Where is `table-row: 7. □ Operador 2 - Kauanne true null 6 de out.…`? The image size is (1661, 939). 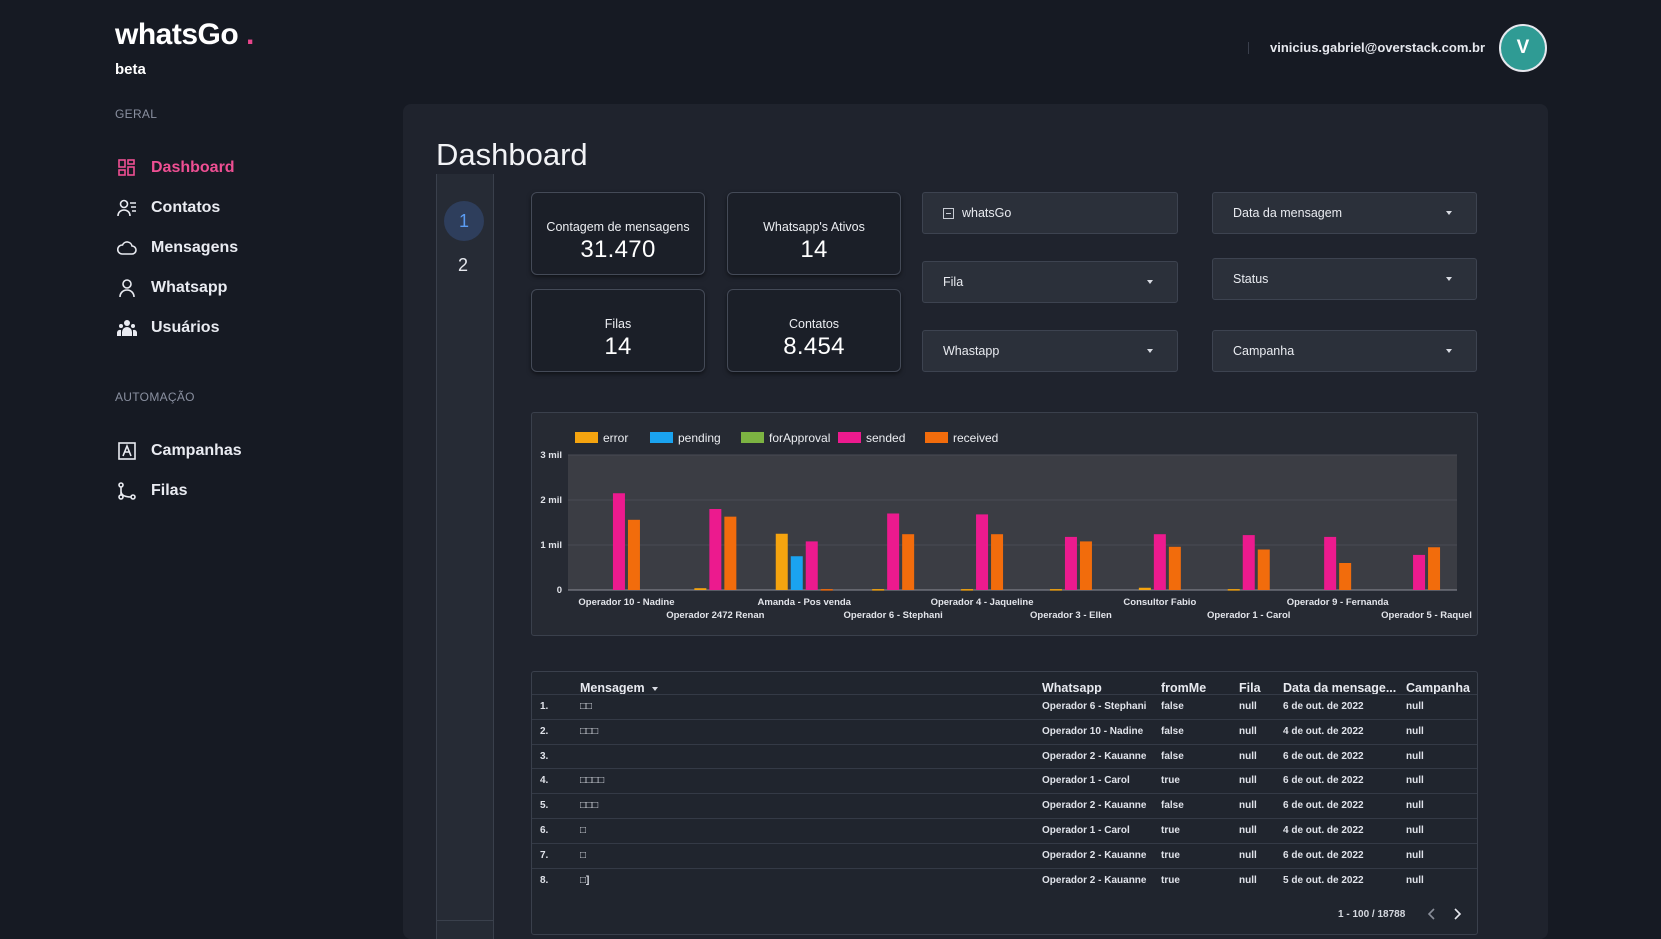 table-row: 7. □ Operador 2 - Kauanne true null 6 de out.… is located at coordinates (1004, 855).